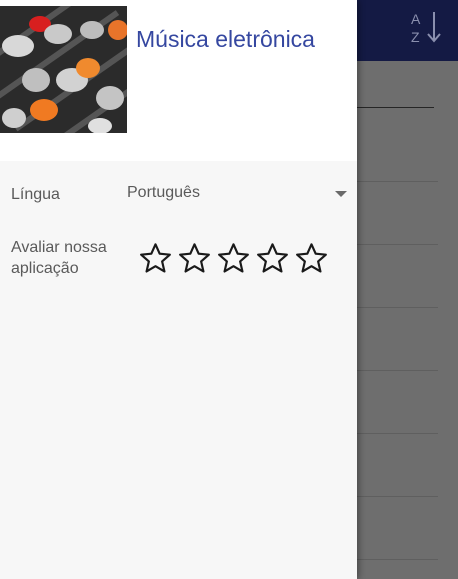 This screenshot has height=579, width=458. I want to click on sort-alpha-icon: A Z, so click(426, 28).